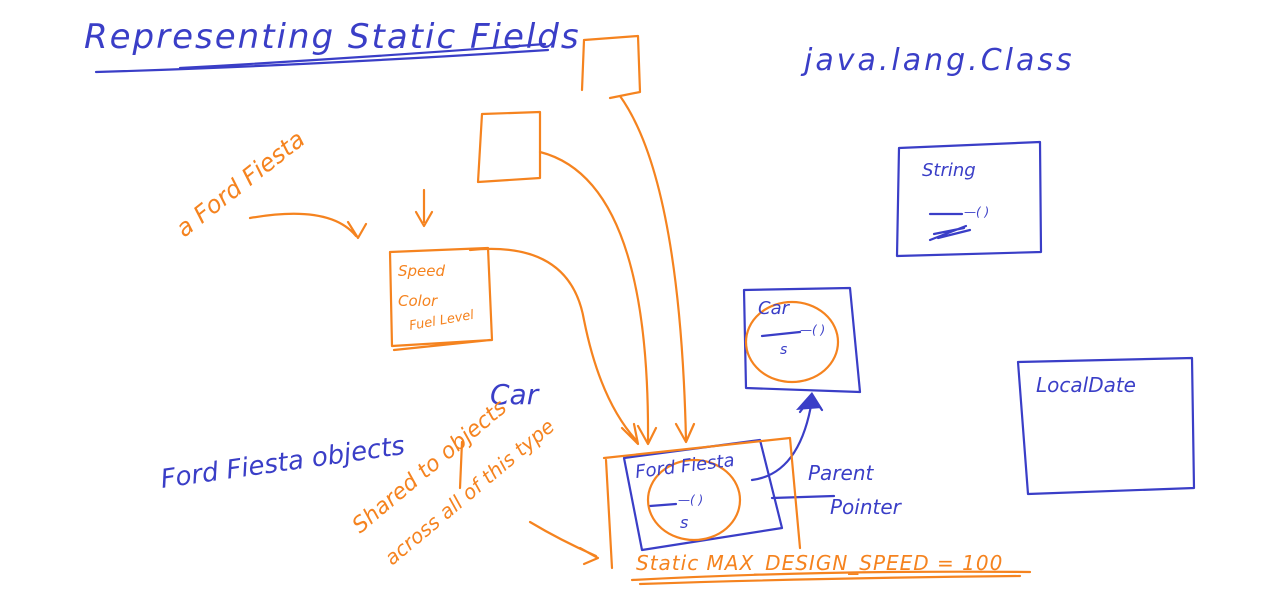 Image resolution: width=1268 pixels, height=590 pixels. I want to click on string-class-fields: —( ), so click(976, 212).